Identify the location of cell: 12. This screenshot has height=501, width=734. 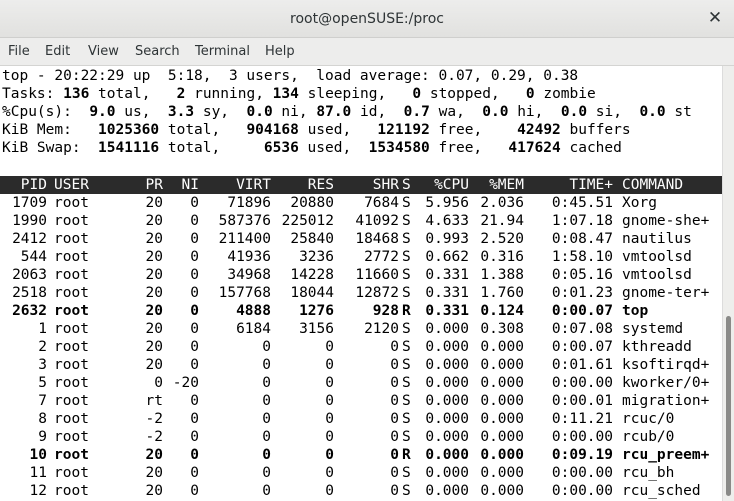
(38, 491).